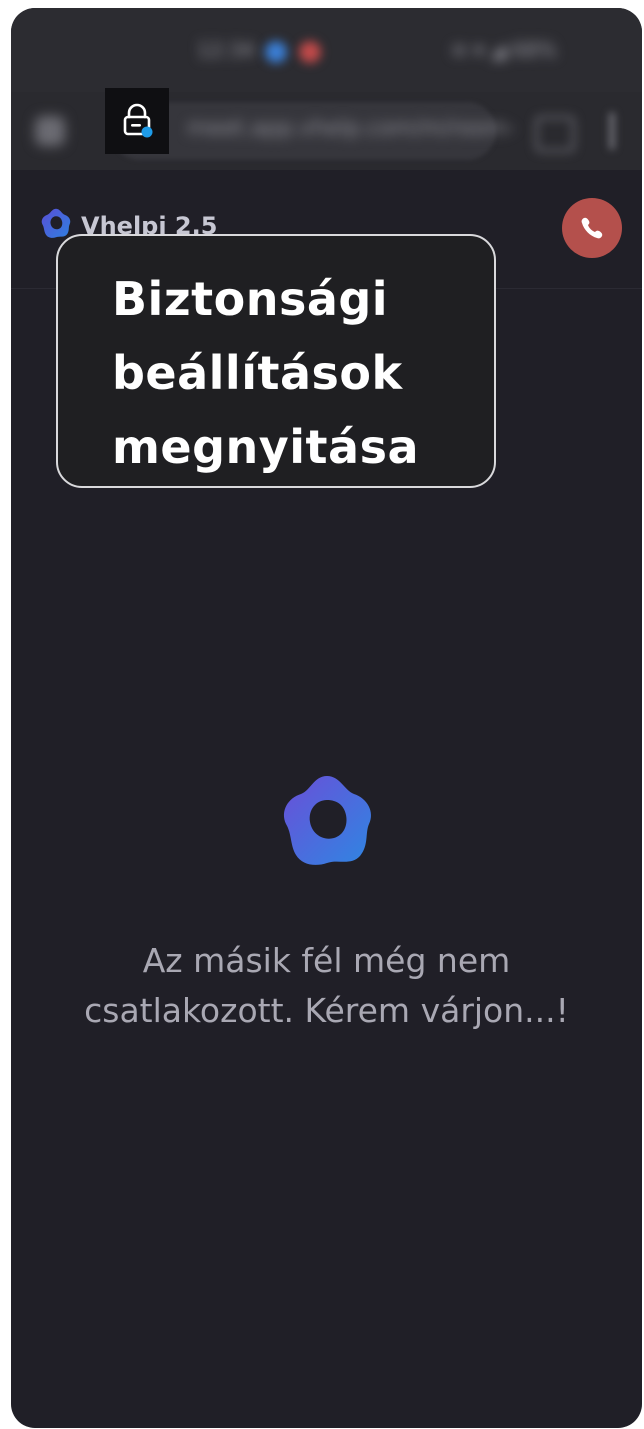 The height and width of the screenshot is (1429, 644). Describe the element at coordinates (326, 50) in the screenshot. I see `status-bar: 12:34 ≋ ▾ ◢ 68%` at that location.